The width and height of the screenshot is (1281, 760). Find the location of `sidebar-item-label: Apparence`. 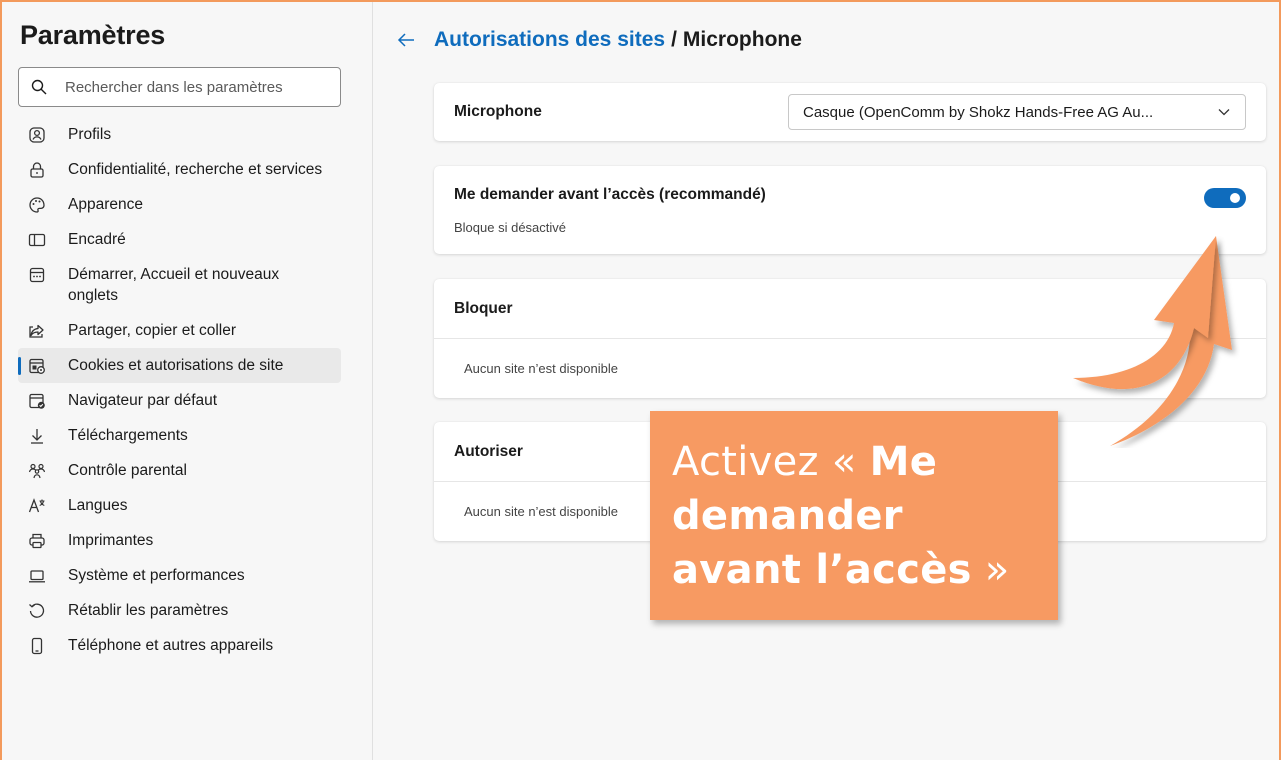

sidebar-item-label: Apparence is located at coordinates (105, 204).